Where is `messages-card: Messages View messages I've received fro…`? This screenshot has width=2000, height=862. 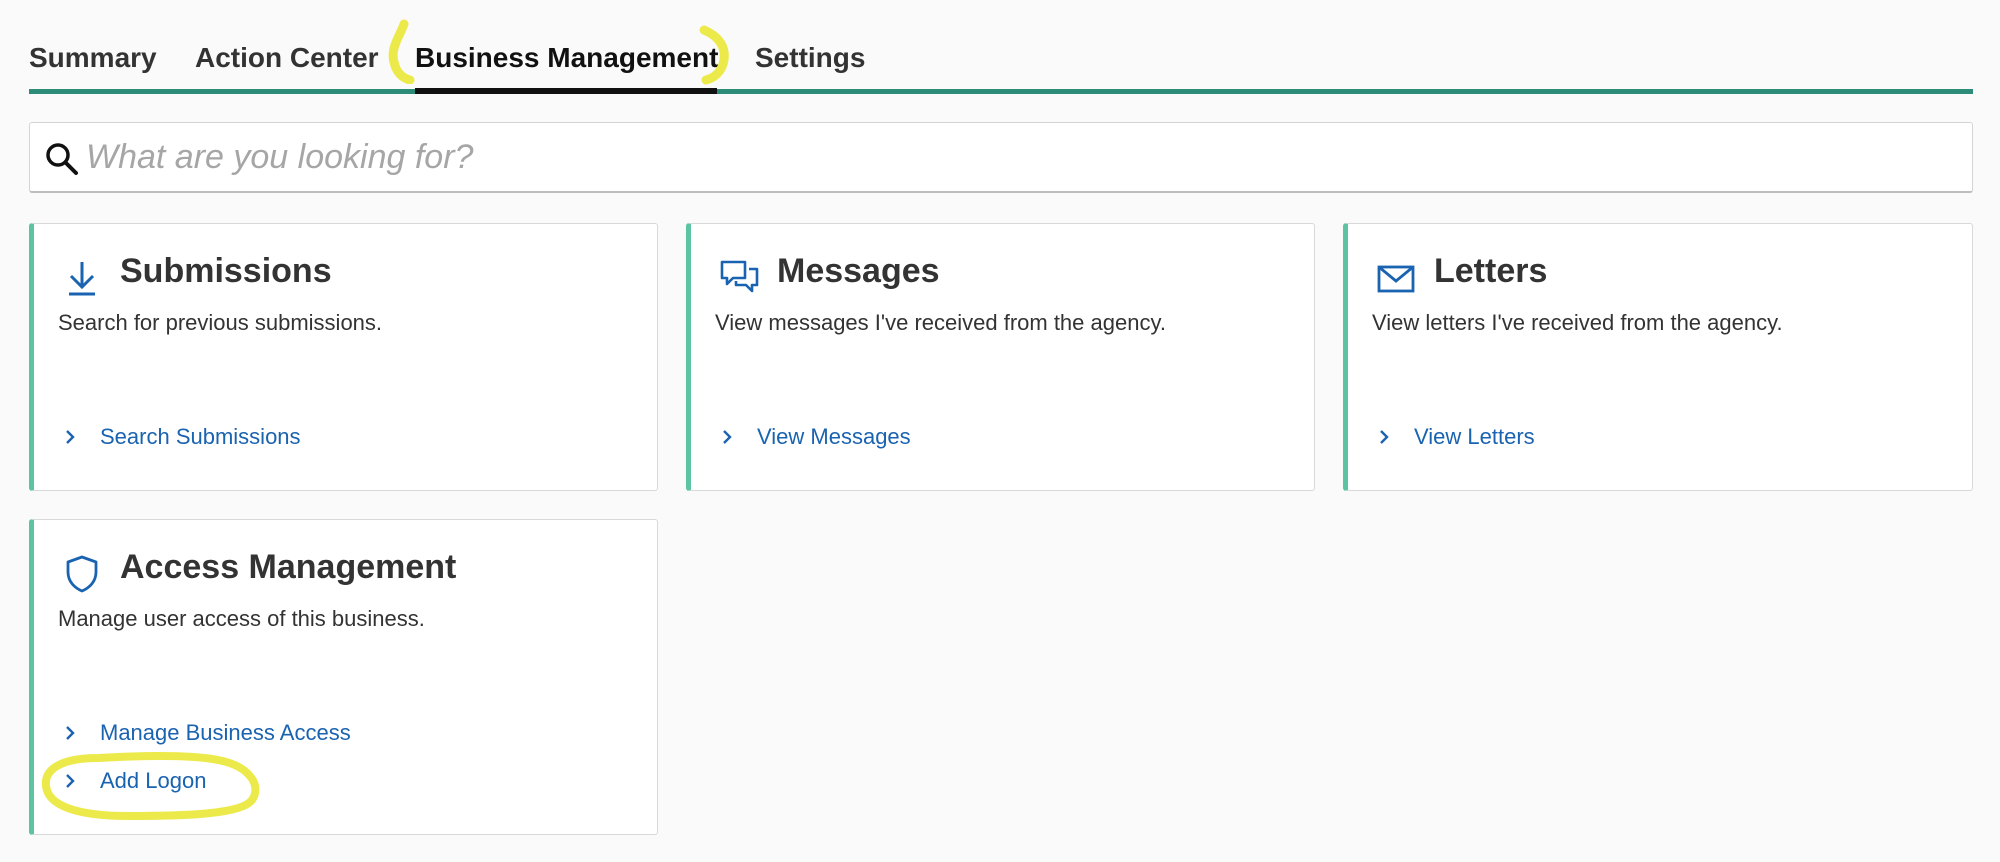 messages-card: Messages View messages I've received fro… is located at coordinates (1000, 357).